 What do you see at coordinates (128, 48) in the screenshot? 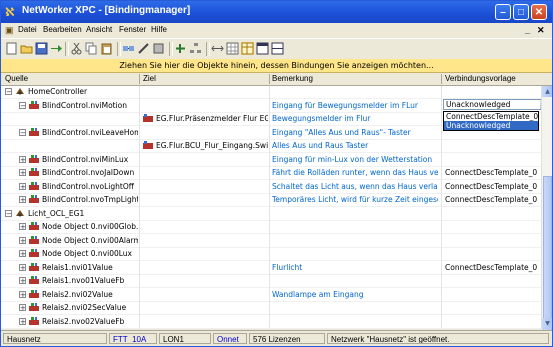
I see `network-icon` at bounding box center [128, 48].